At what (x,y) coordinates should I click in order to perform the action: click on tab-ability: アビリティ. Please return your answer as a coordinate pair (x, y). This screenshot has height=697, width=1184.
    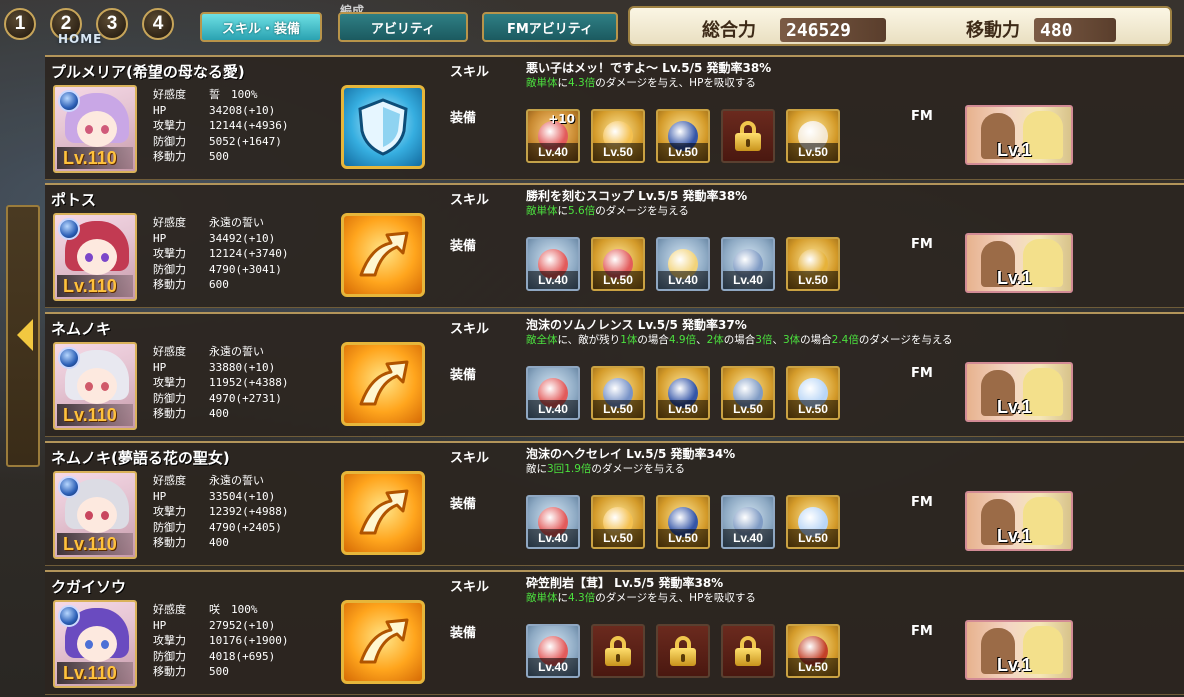
    Looking at the image, I should click on (403, 27).